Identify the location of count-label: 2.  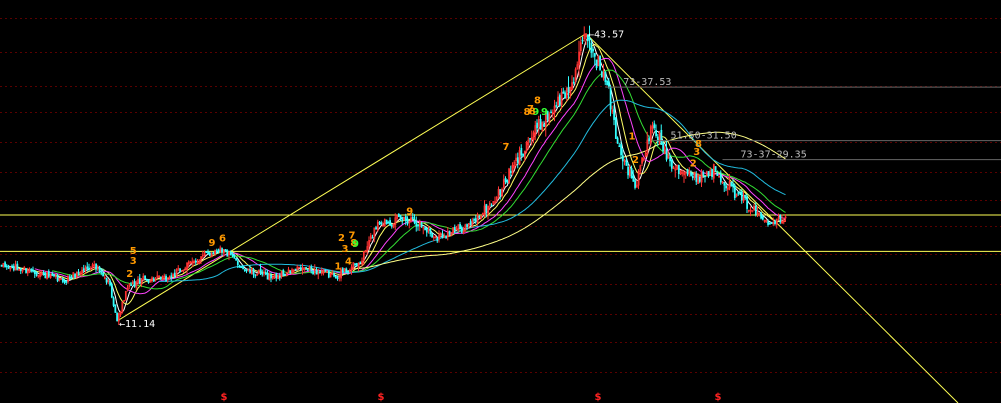
(693, 164).